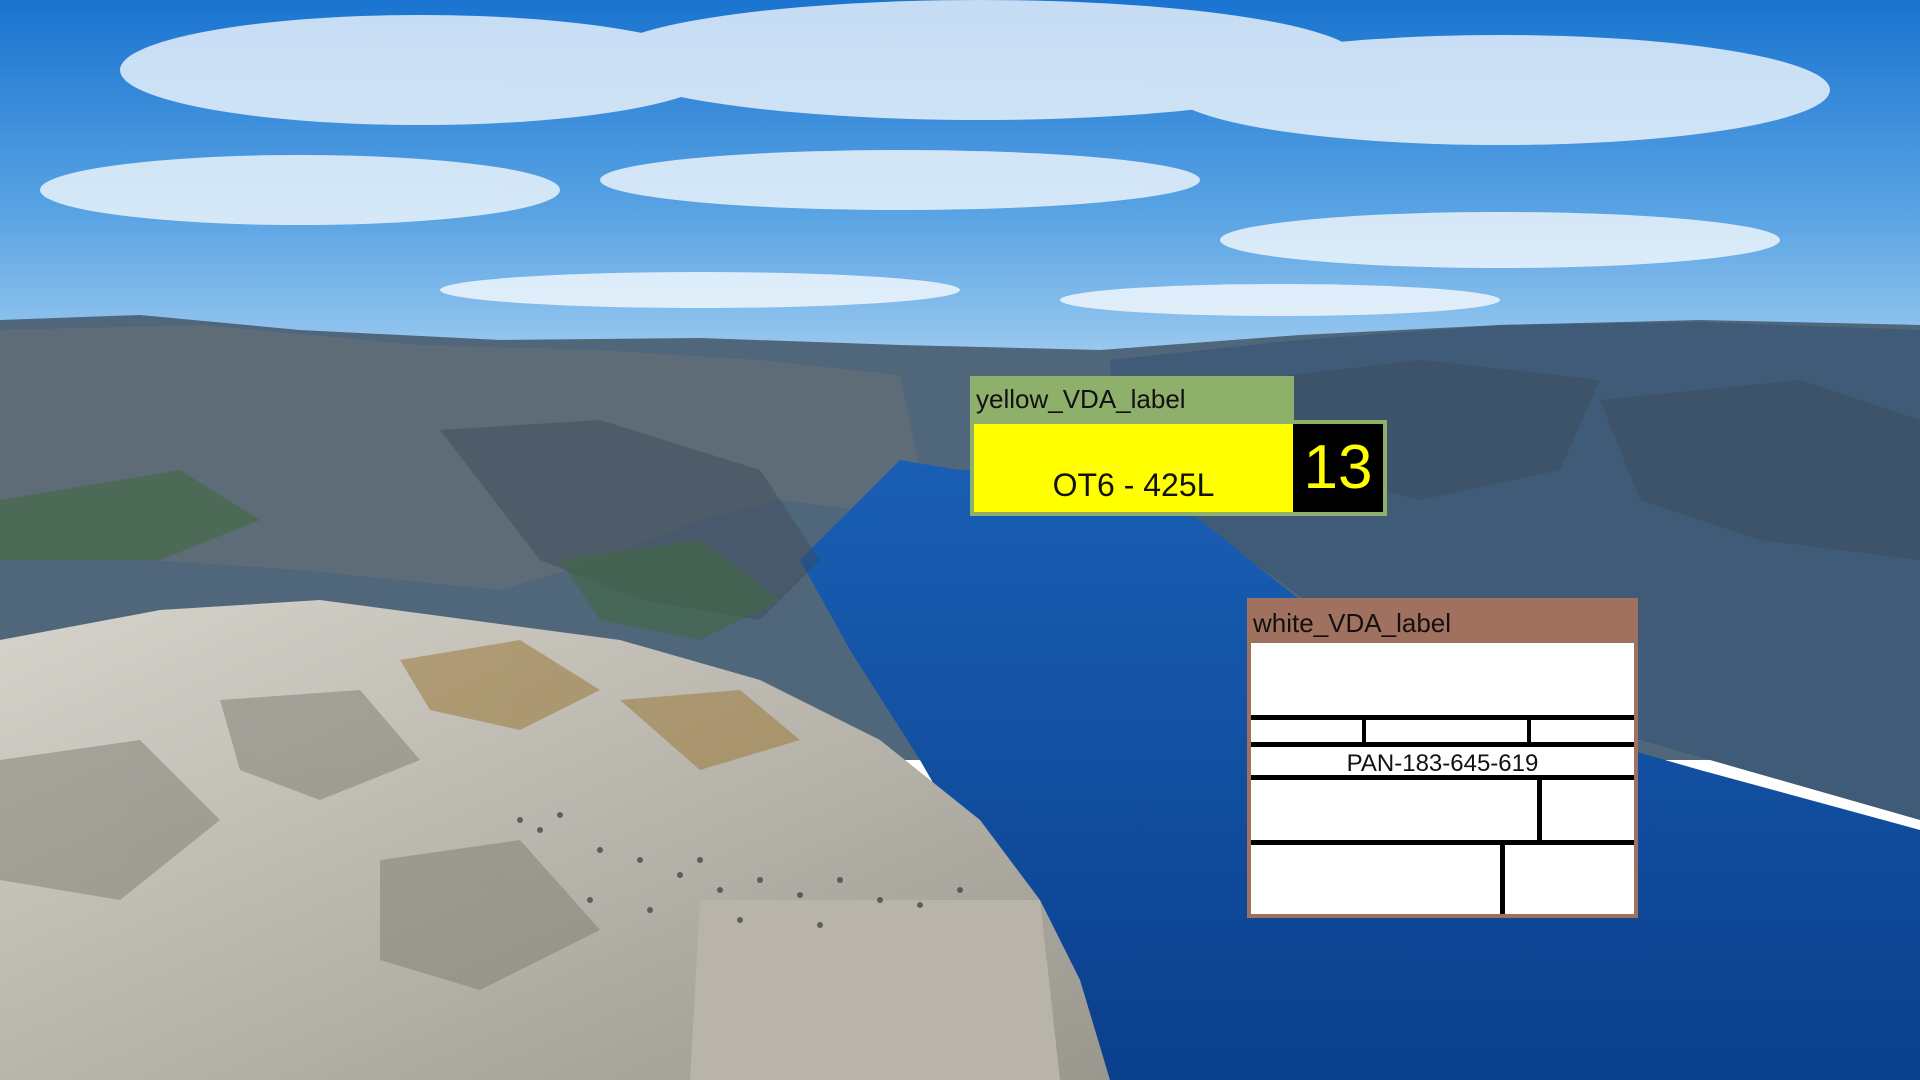  What do you see at coordinates (1133, 485) in the screenshot?
I see `yellow-label-text: OT6 - 425L` at bounding box center [1133, 485].